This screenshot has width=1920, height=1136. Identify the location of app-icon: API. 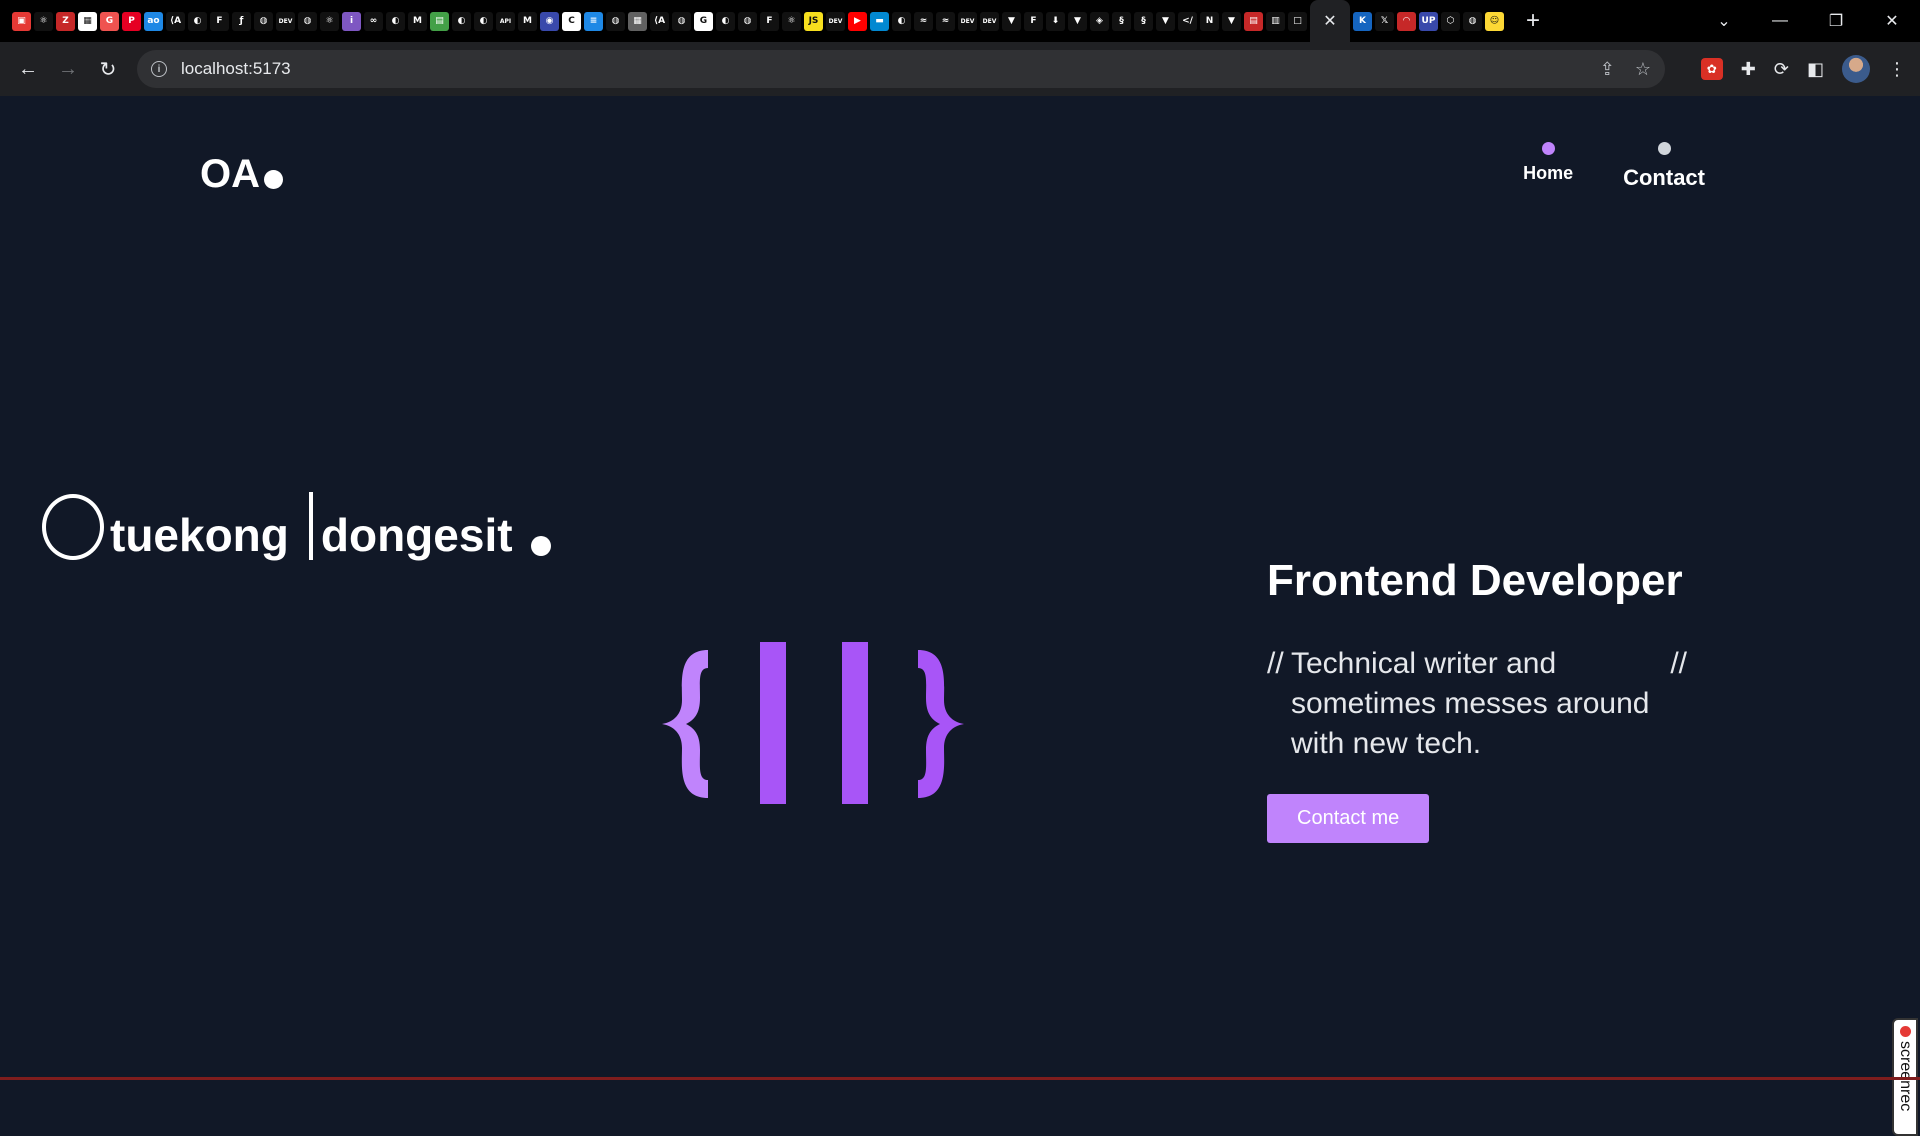
(505, 21).